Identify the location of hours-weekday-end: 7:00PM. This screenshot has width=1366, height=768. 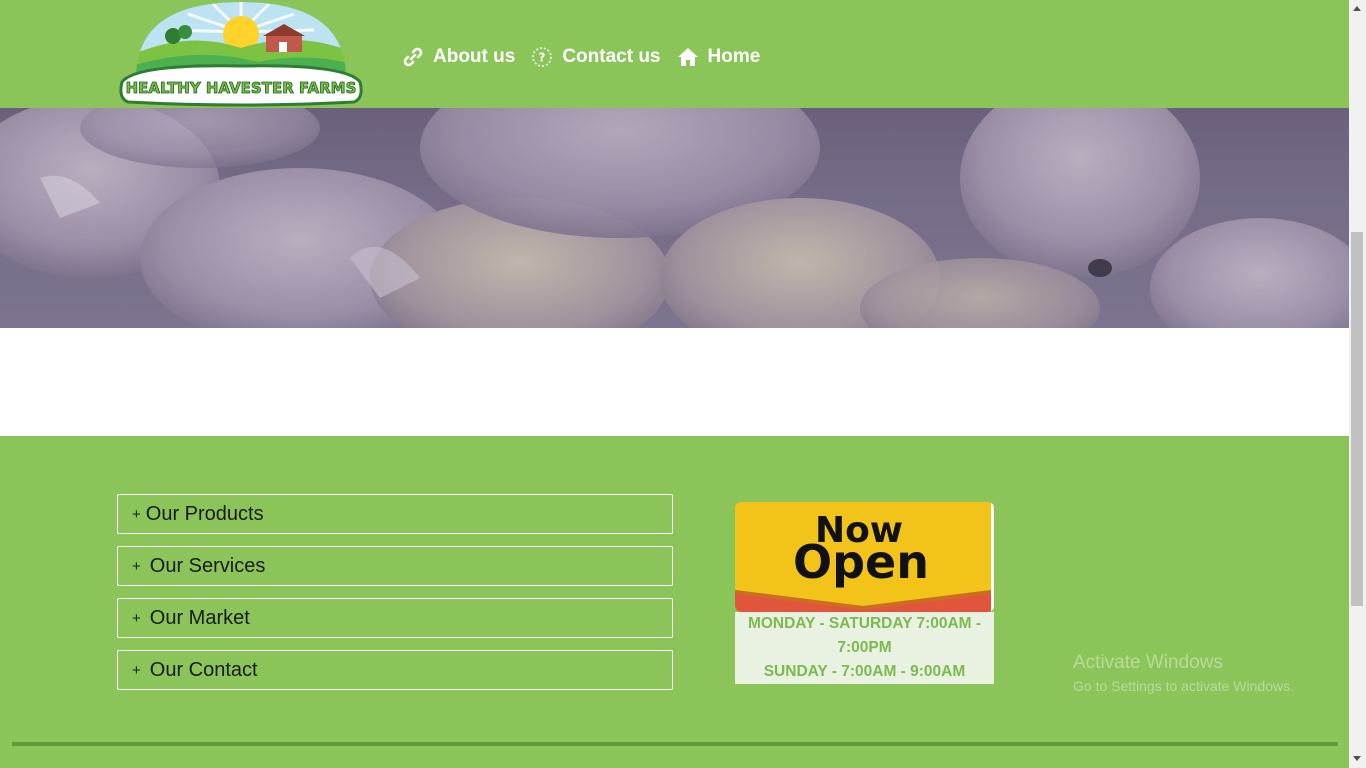
(864, 647).